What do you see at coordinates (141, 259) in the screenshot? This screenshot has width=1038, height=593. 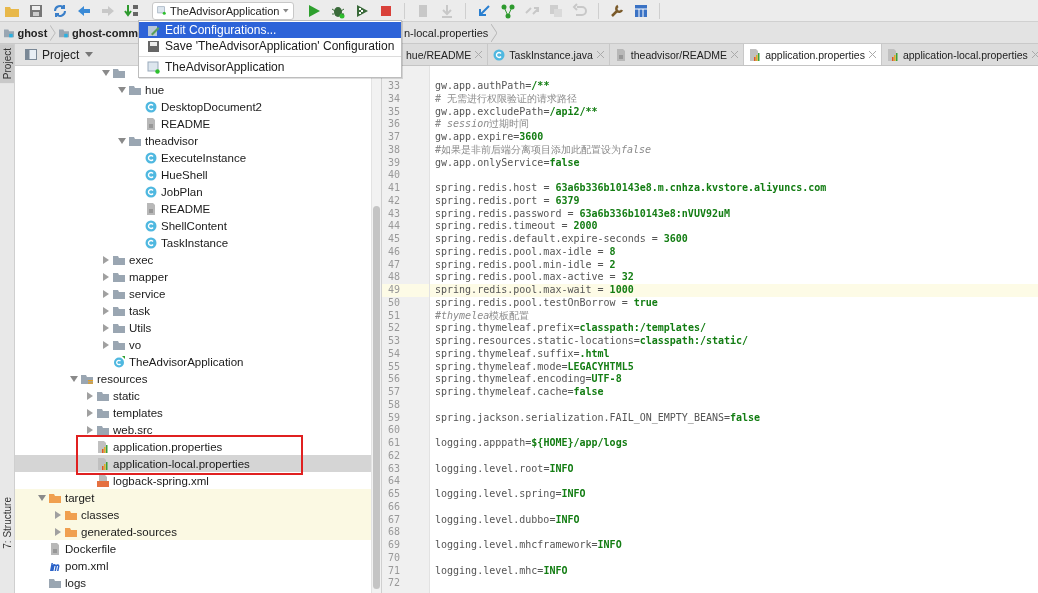 I see `tree-item-label: exec` at bounding box center [141, 259].